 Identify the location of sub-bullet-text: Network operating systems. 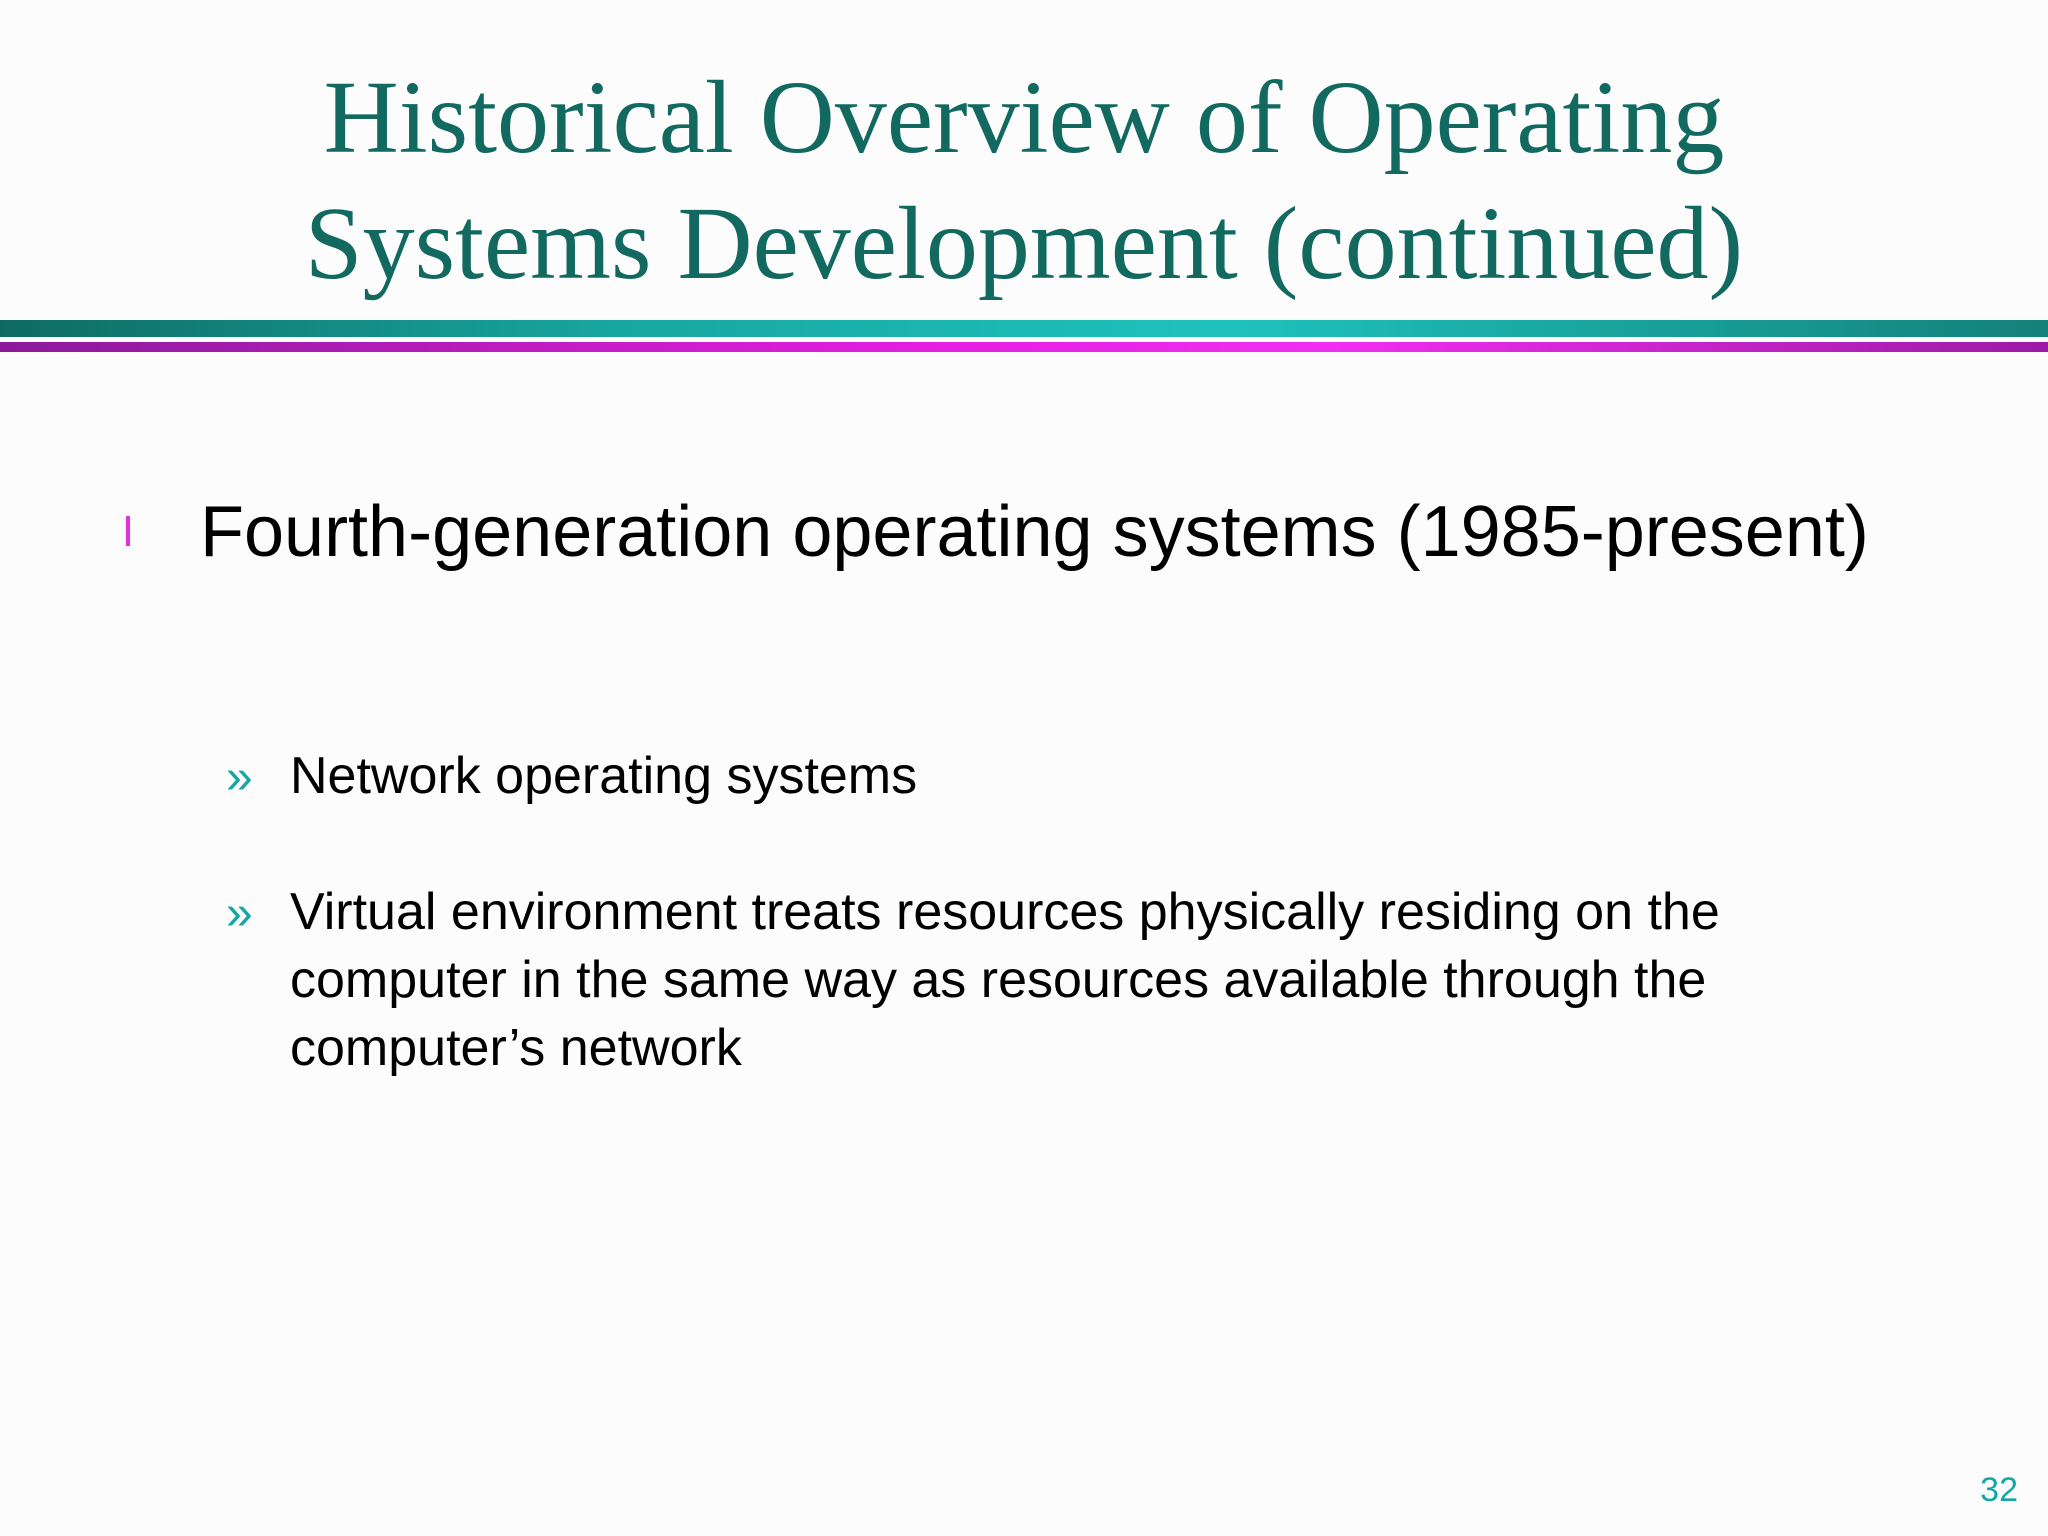
(604, 776).